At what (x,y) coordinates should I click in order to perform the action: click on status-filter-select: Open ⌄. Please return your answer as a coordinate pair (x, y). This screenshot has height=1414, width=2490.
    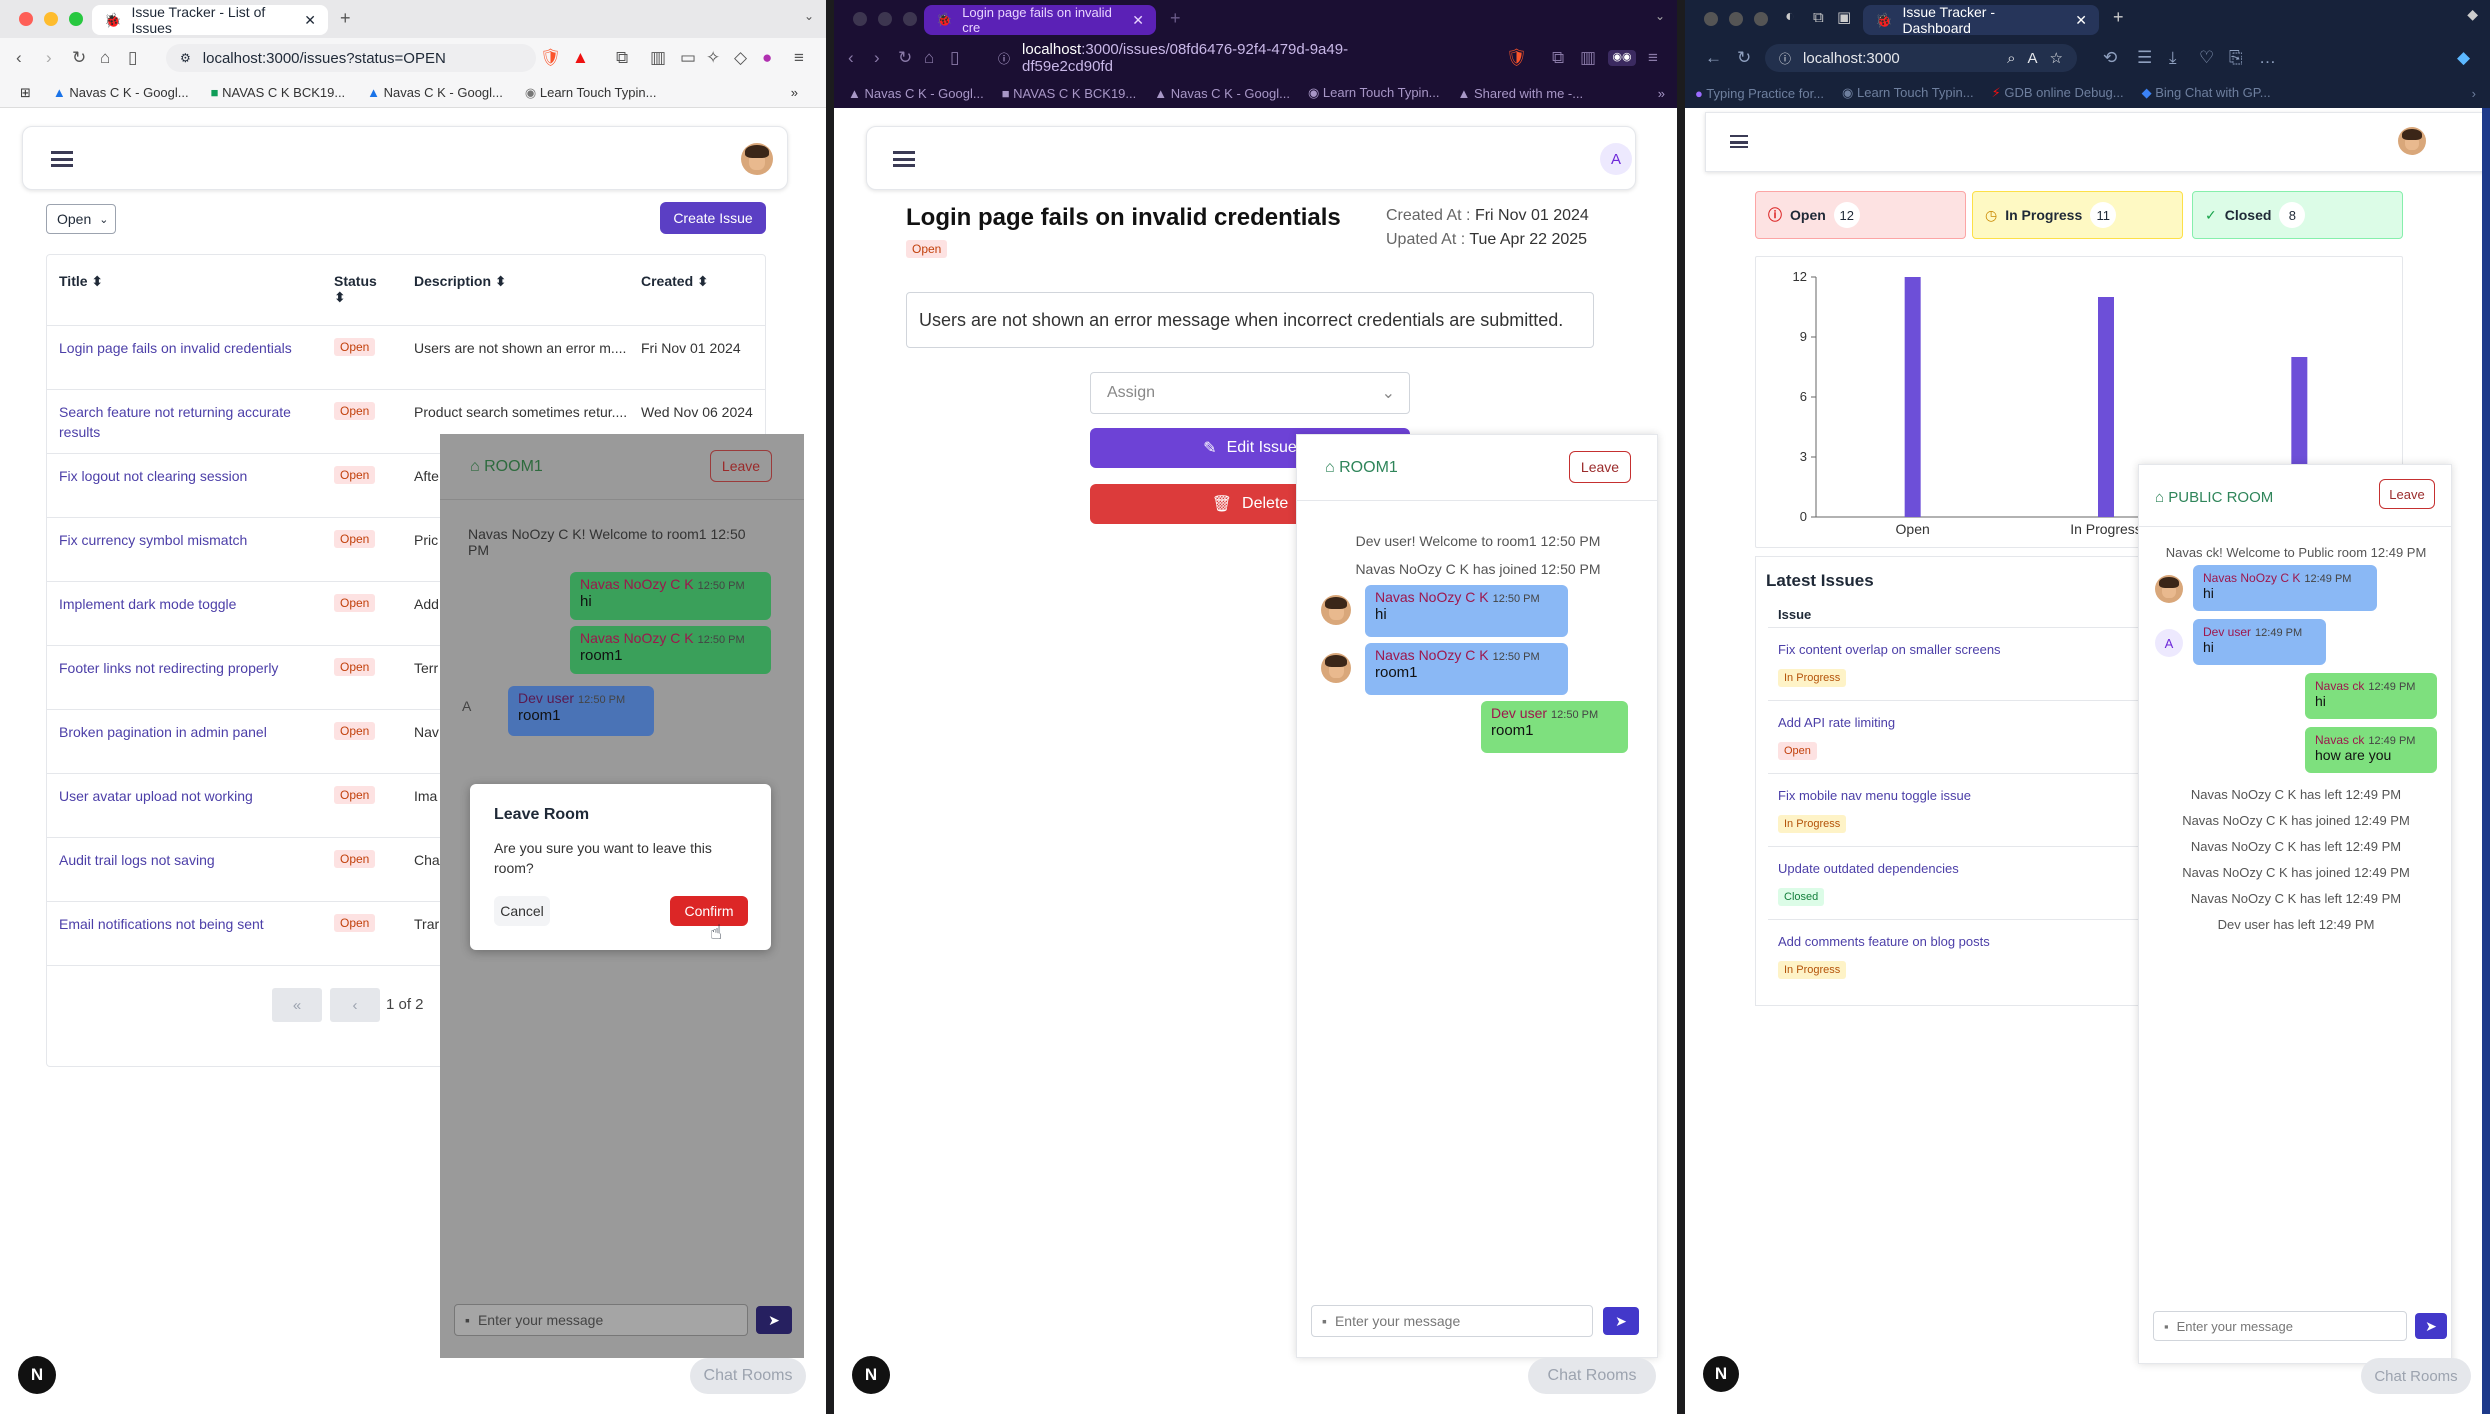
    Looking at the image, I should click on (81, 219).